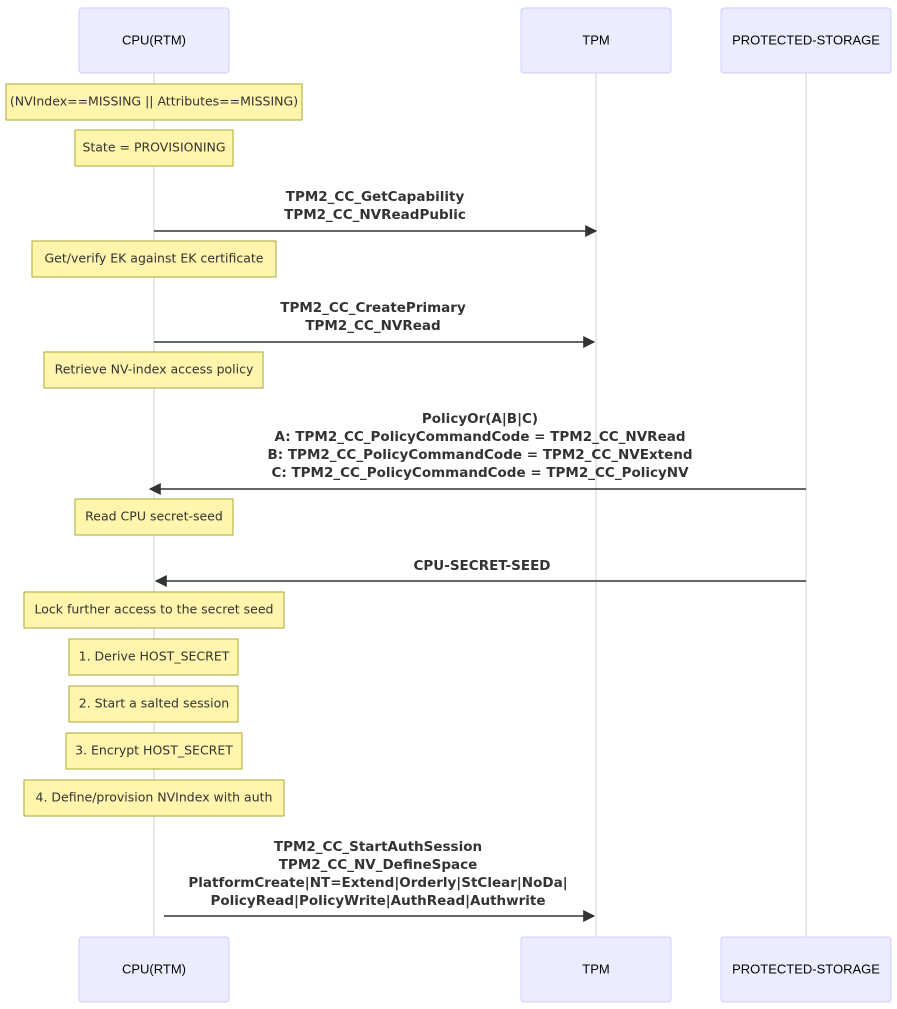  I want to click on svg-text: TPM2_CC_GetCapability, so click(375, 197).